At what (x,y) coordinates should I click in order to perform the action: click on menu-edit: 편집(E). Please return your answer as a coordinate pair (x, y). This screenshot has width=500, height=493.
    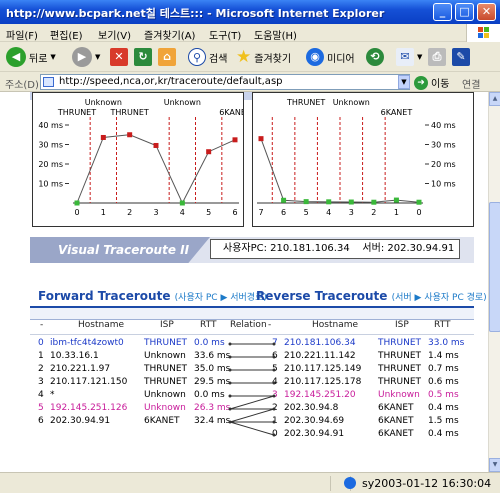
    Looking at the image, I should click on (66, 34).